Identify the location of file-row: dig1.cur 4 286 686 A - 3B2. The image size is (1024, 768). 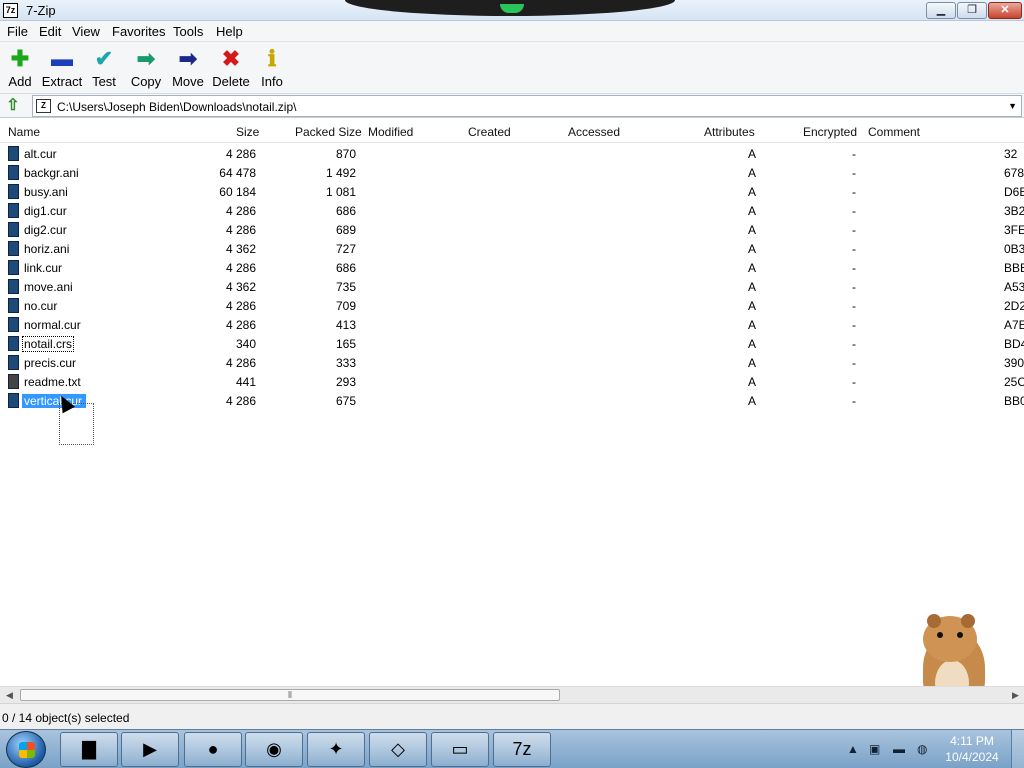
(512, 210).